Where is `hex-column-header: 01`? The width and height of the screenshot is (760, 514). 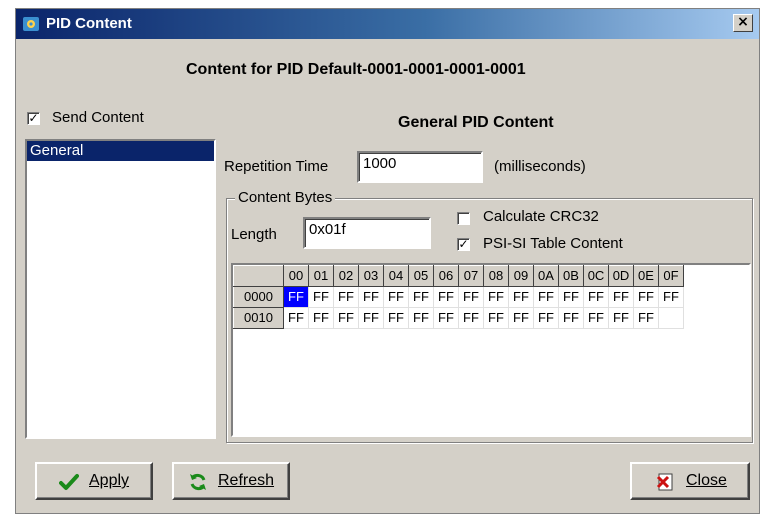 hex-column-header: 01 is located at coordinates (321, 276).